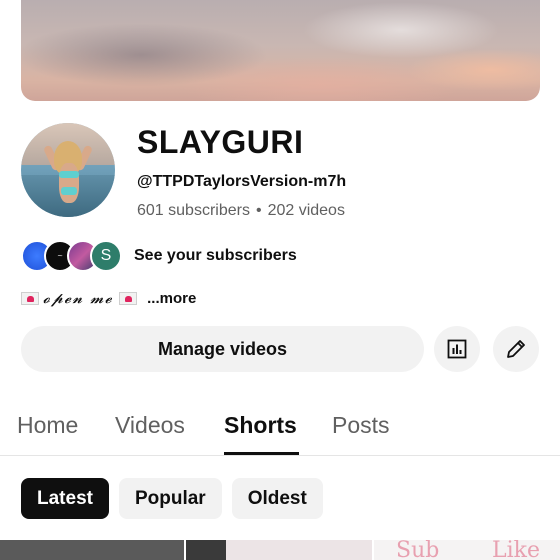  I want to click on see-subscribers-label: See your subscribers, so click(215, 255).